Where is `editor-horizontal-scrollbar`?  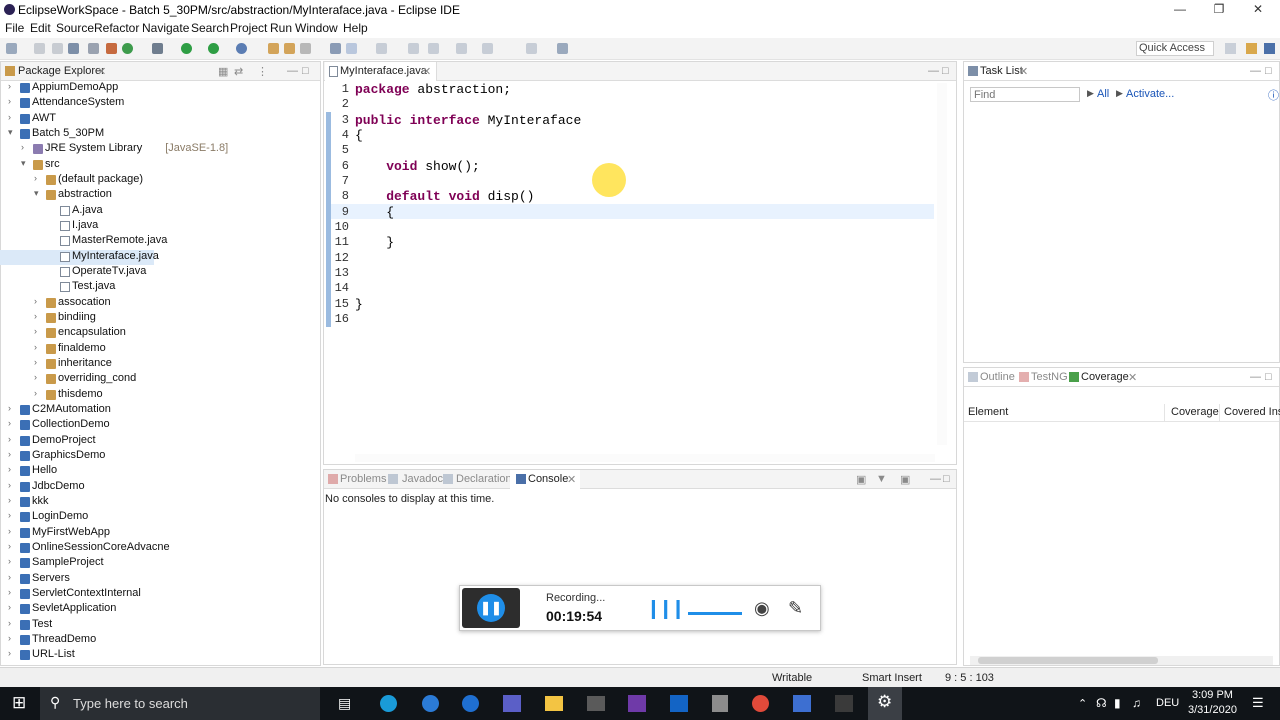 editor-horizontal-scrollbar is located at coordinates (645, 458).